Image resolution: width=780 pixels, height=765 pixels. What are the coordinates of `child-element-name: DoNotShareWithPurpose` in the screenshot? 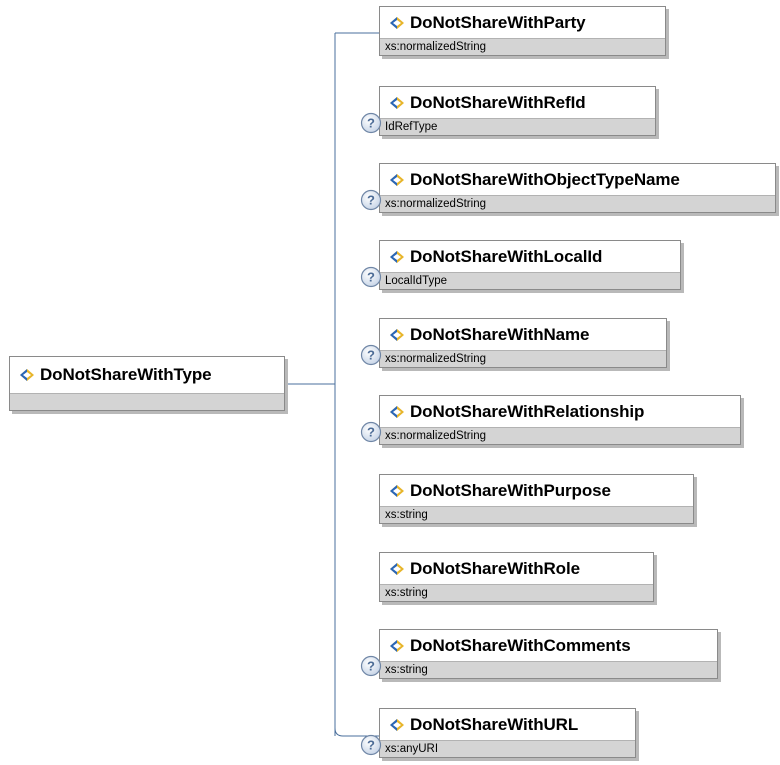 It's located at (510, 490).